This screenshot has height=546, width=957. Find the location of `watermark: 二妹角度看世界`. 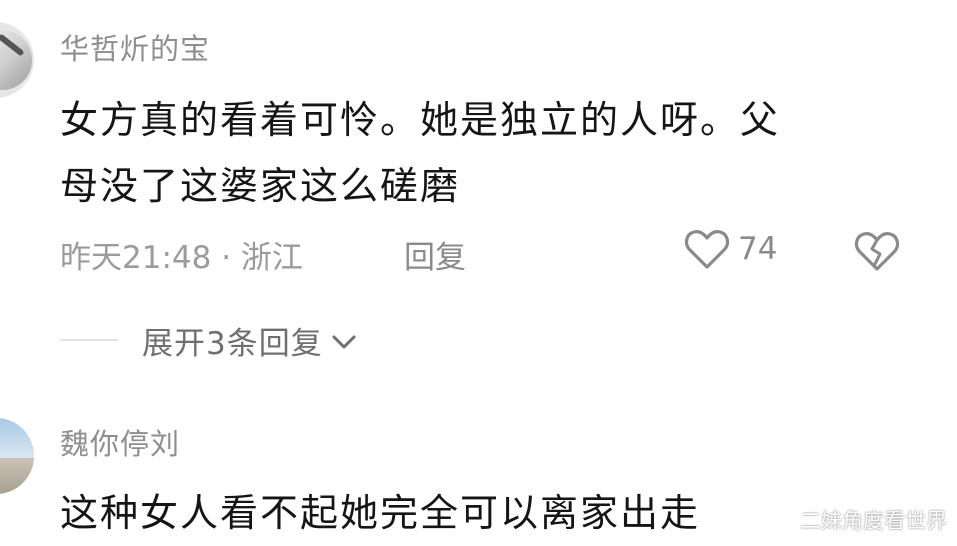

watermark: 二妹角度看世界 is located at coordinates (873, 521).